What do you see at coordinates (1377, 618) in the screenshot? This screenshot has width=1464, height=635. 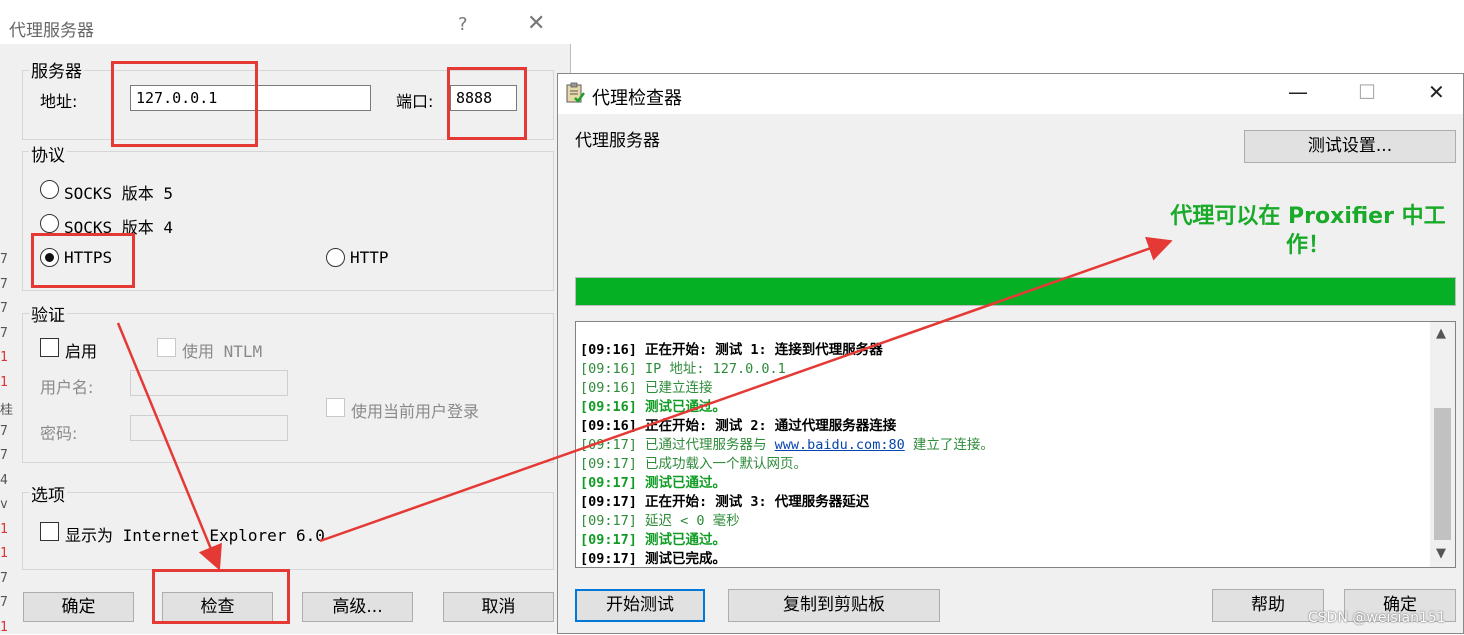 I see `watermark: CSDN @weisian151` at bounding box center [1377, 618].